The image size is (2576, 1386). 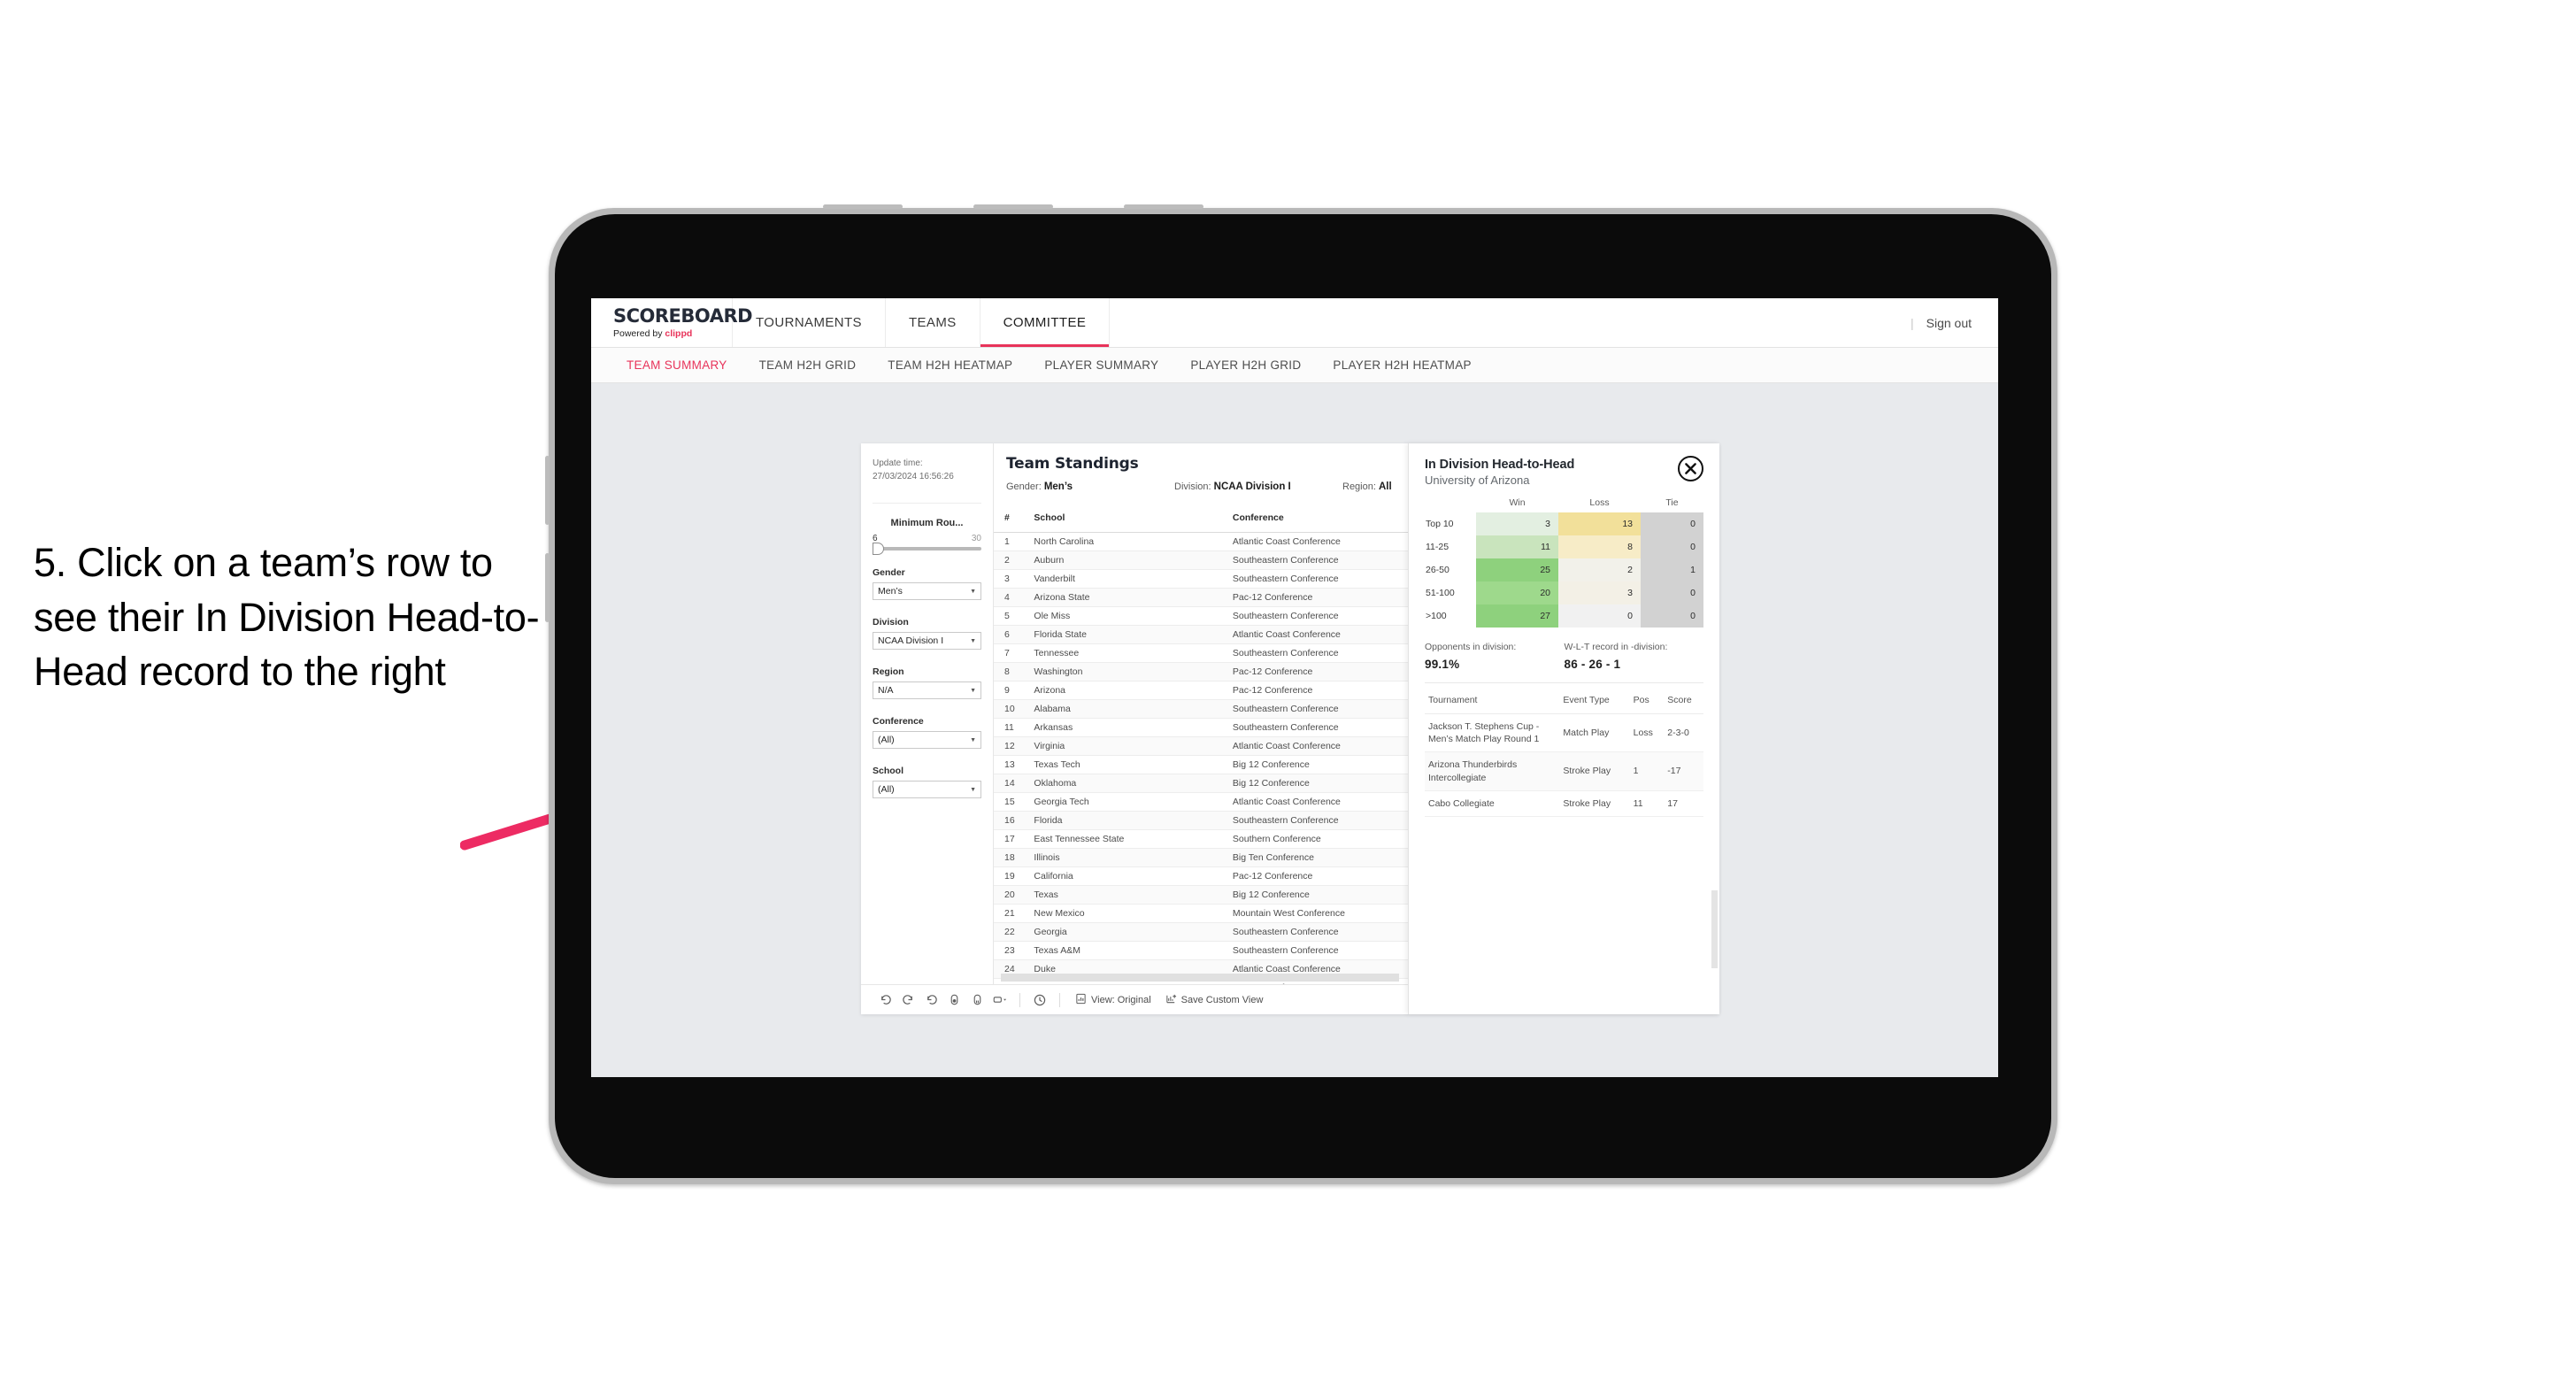 What do you see at coordinates (1090, 487) in the screenshot?
I see `summary-gender: Gender: Men’s` at bounding box center [1090, 487].